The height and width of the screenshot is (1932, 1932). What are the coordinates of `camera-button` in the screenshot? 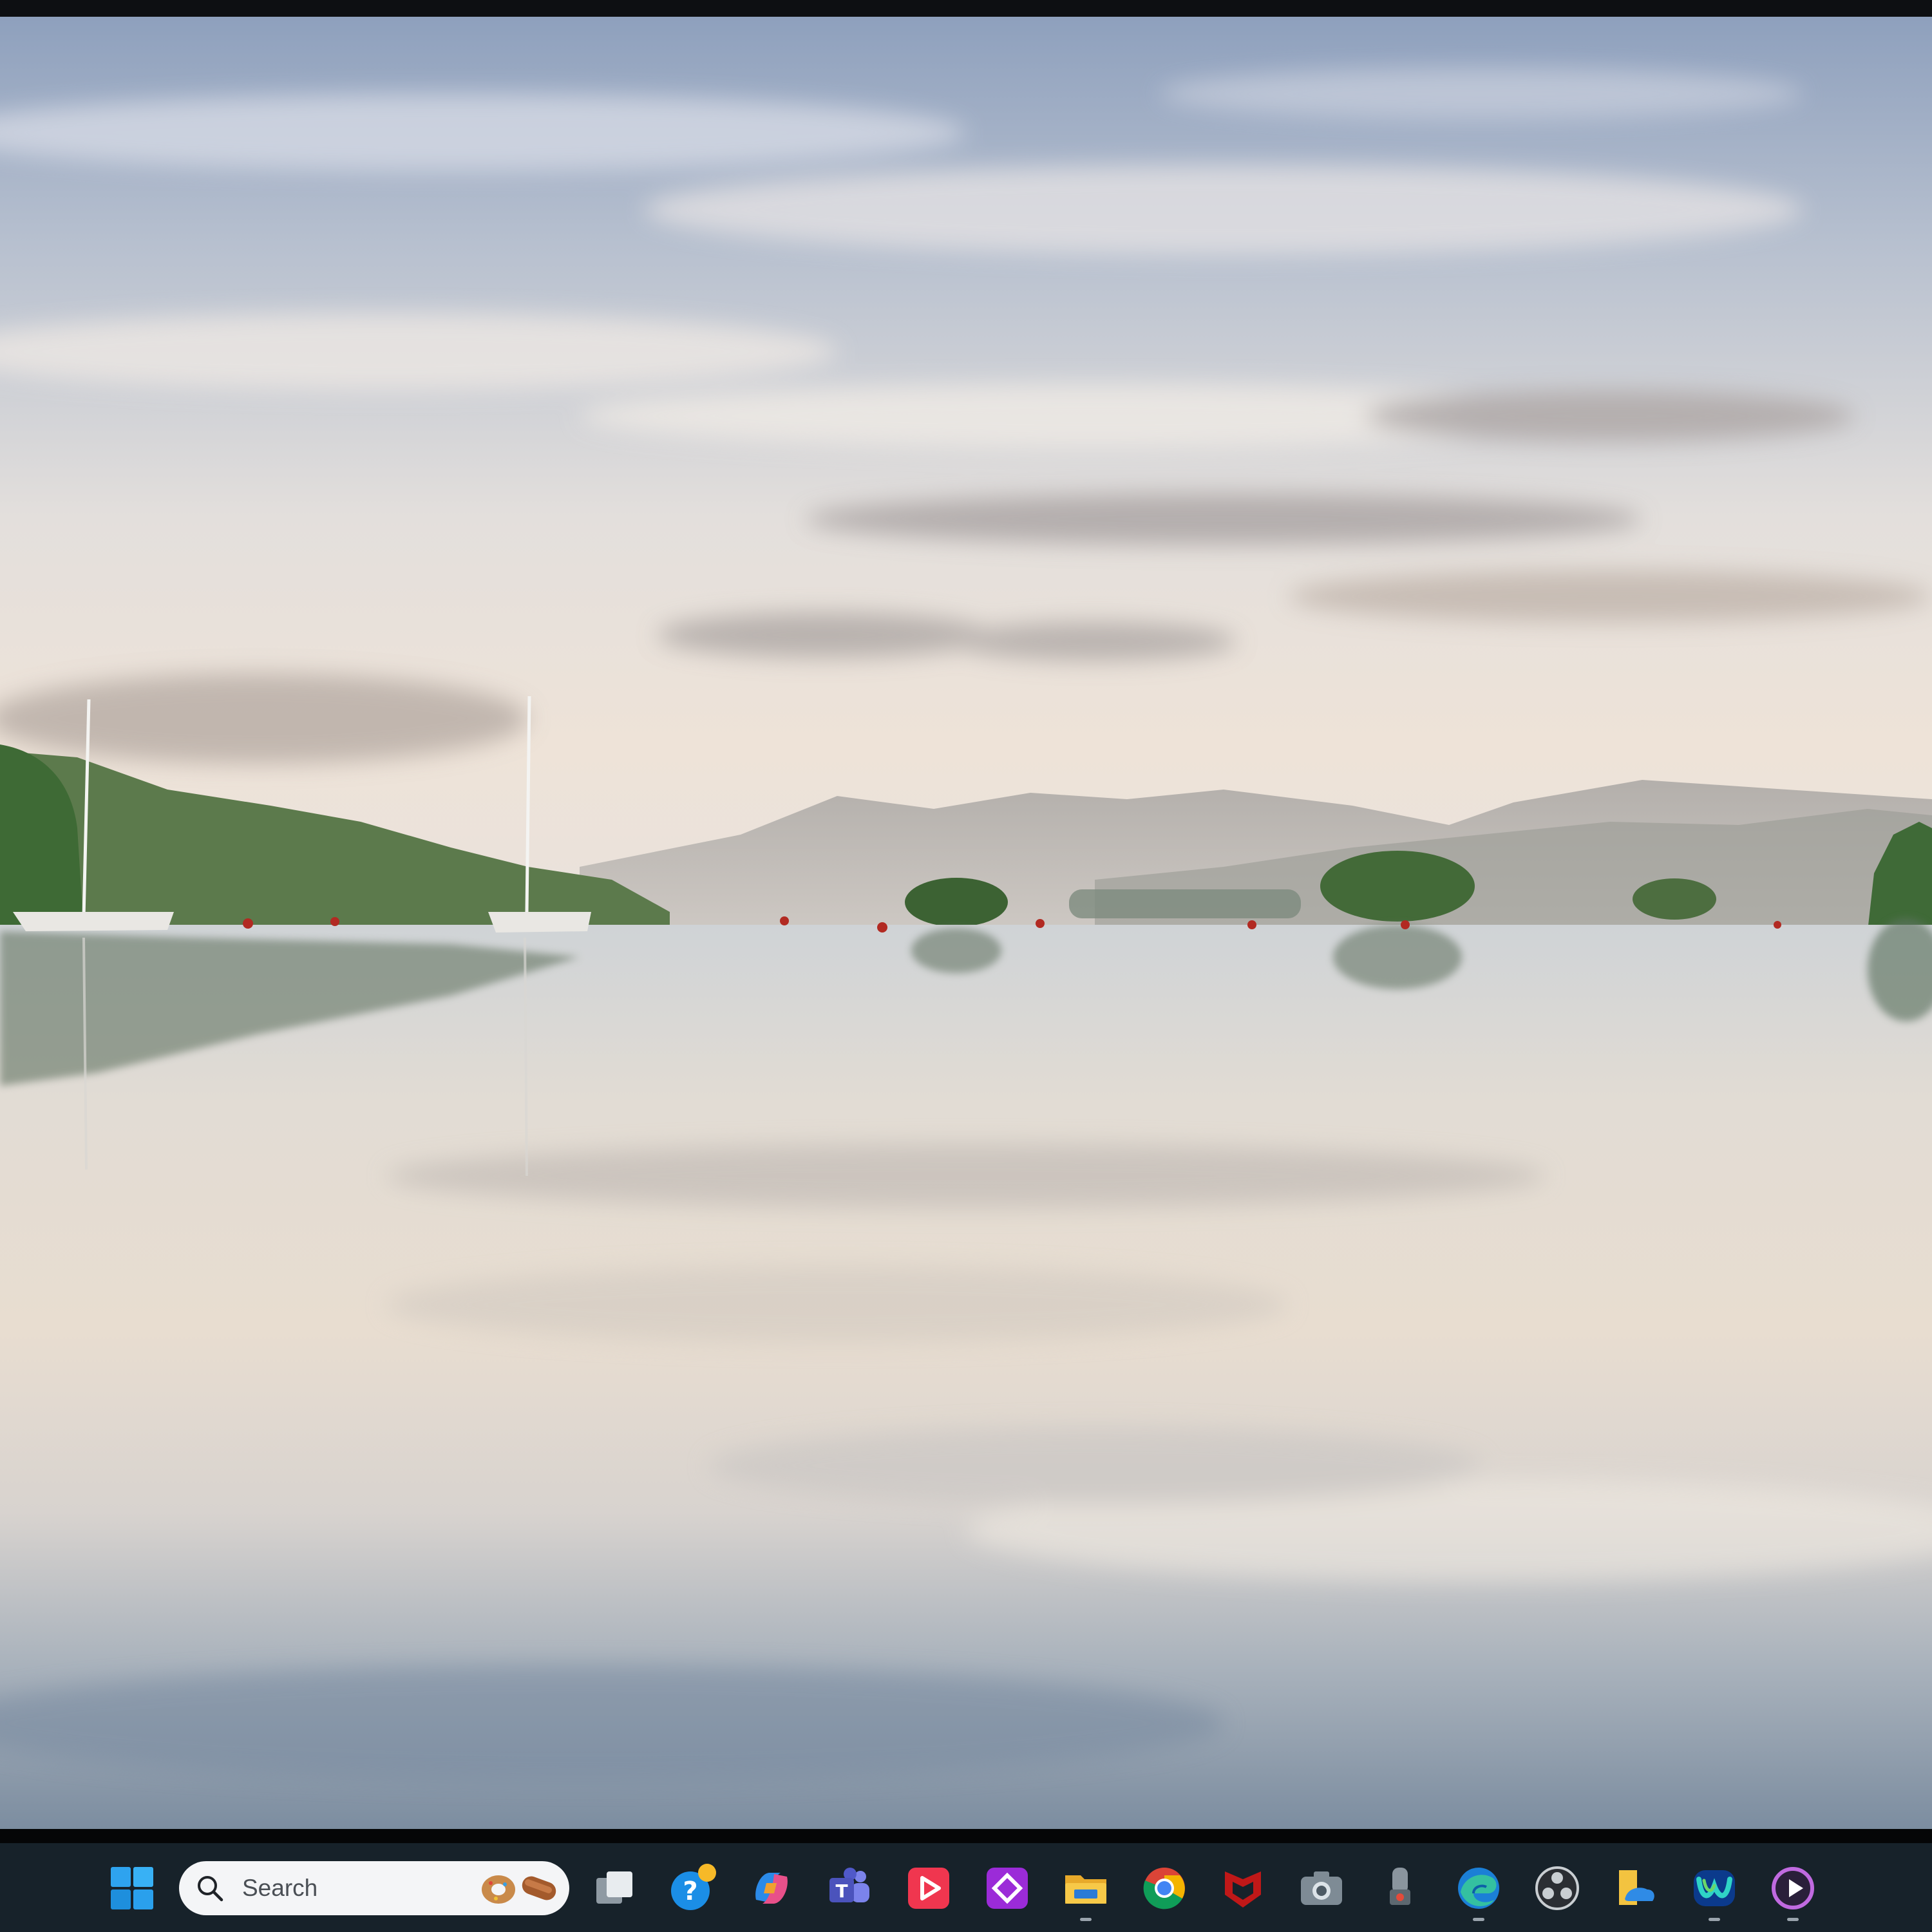 It's located at (1321, 1888).